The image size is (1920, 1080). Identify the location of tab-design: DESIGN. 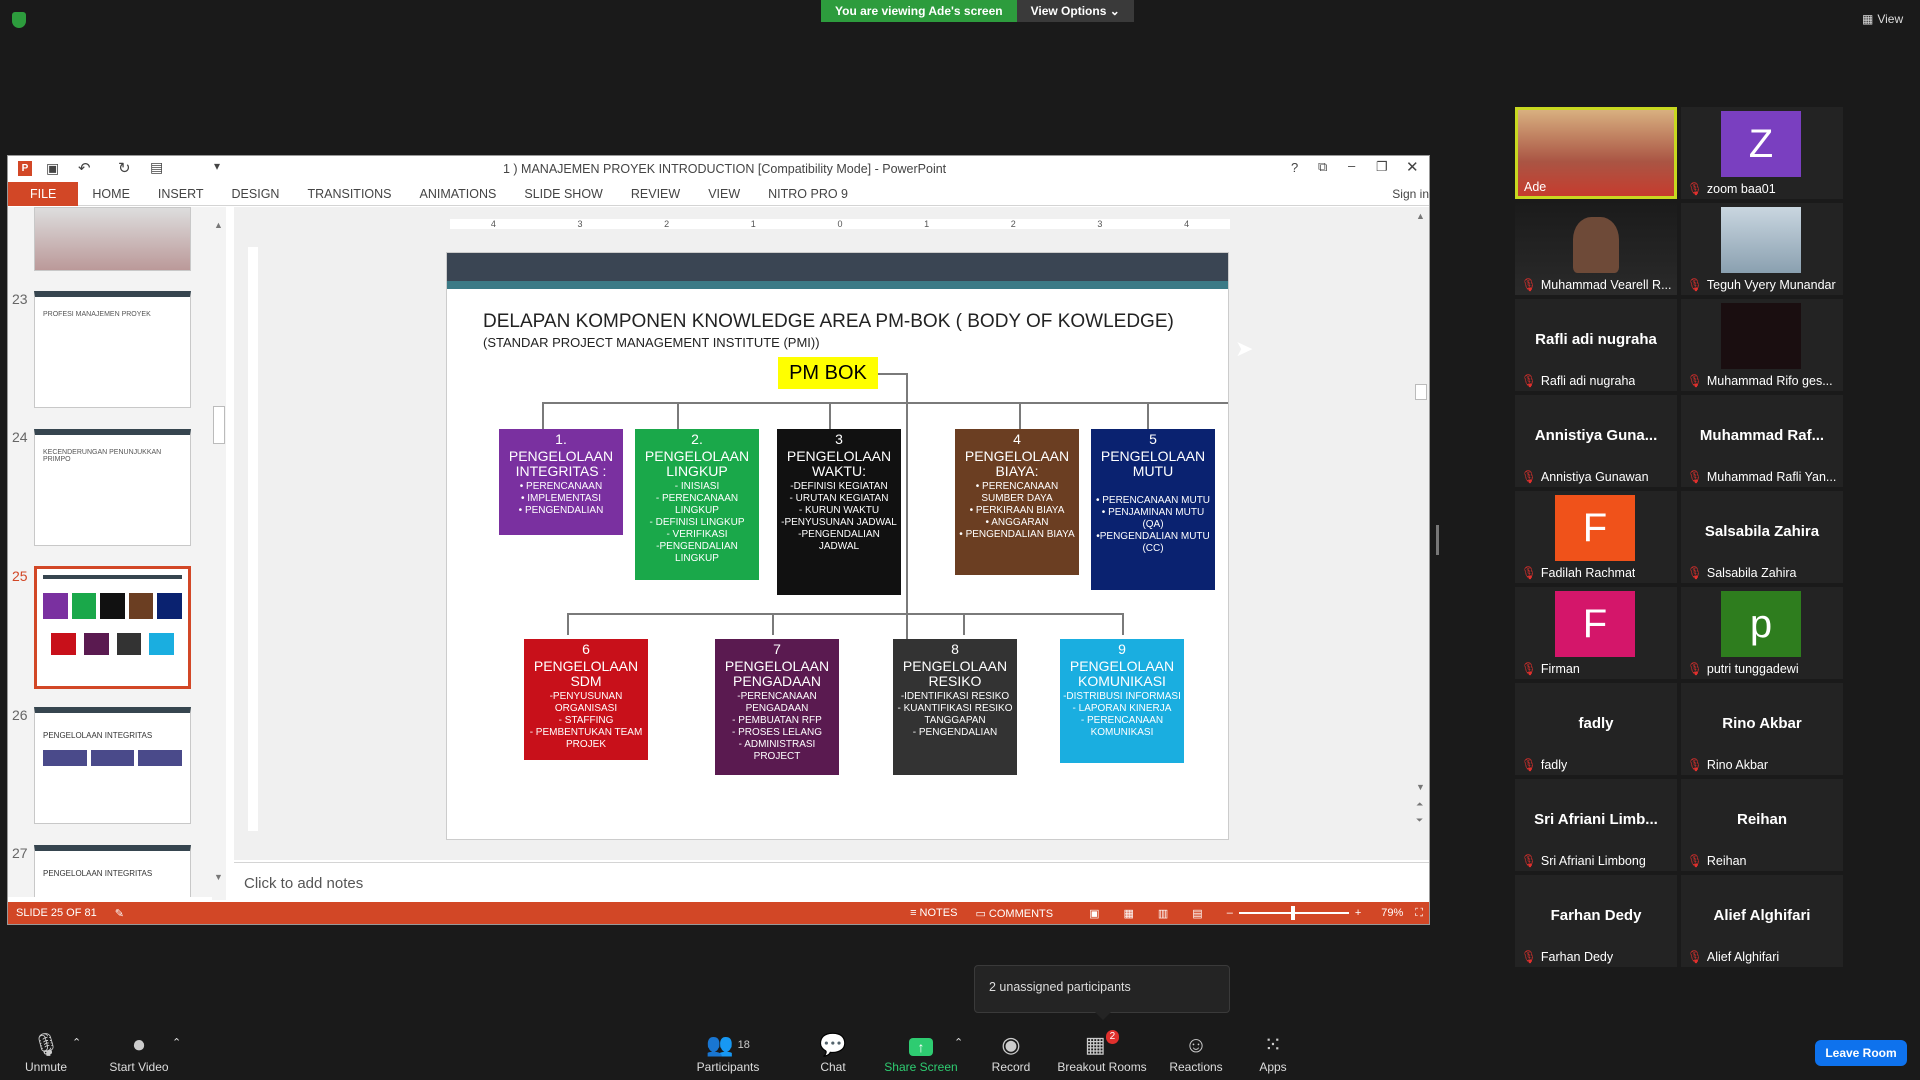
(256, 194).